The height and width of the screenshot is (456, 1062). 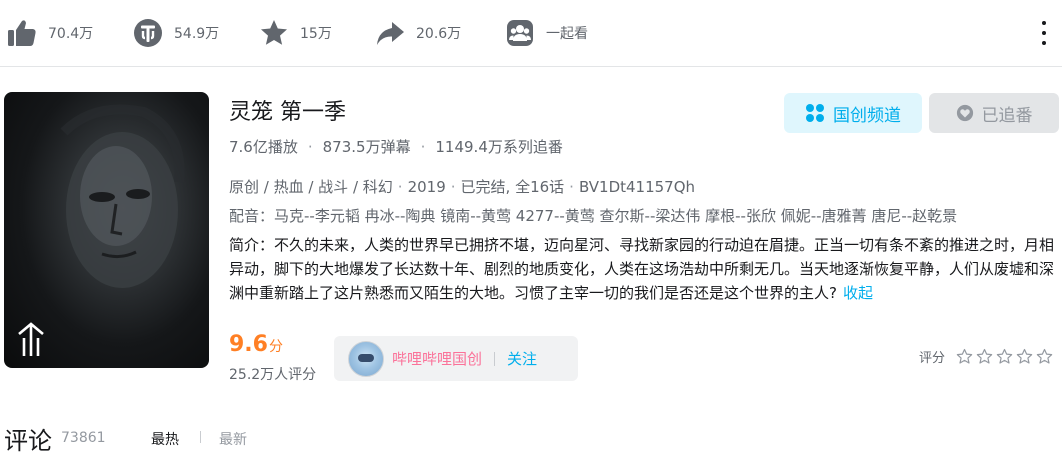 I want to click on heart-icon, so click(x=965, y=113).